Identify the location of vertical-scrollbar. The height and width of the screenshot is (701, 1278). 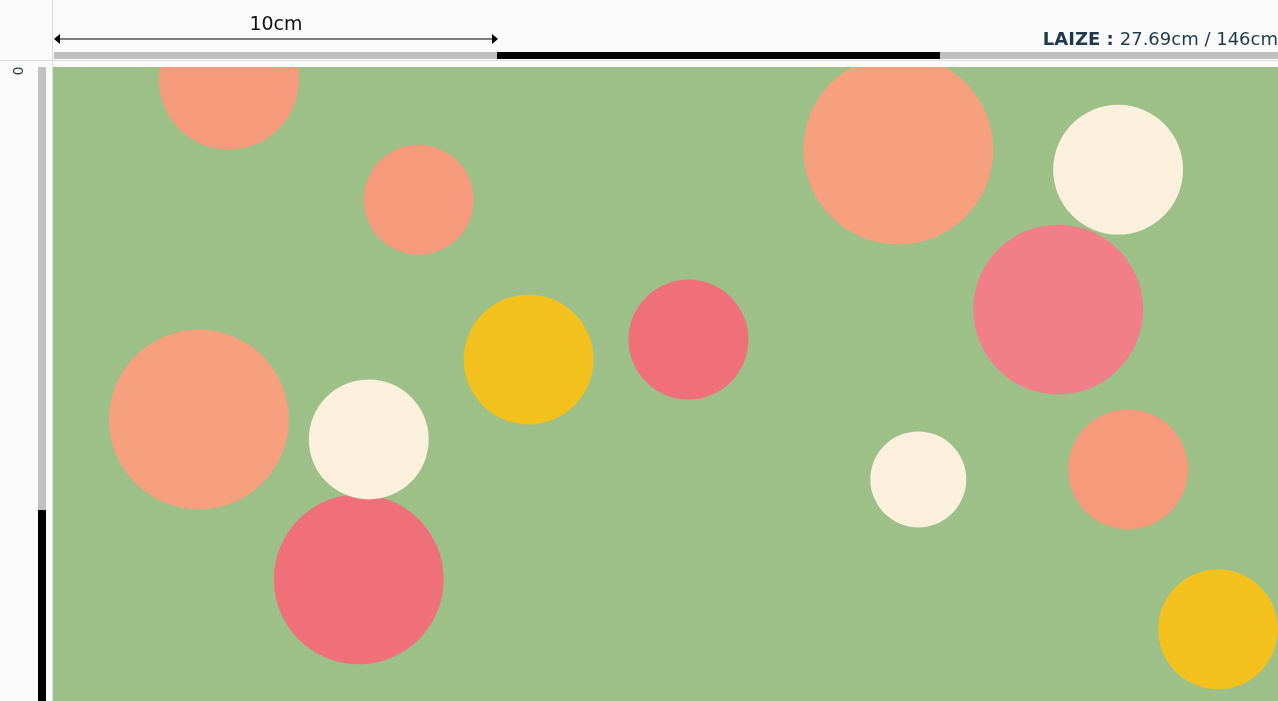
(42, 384).